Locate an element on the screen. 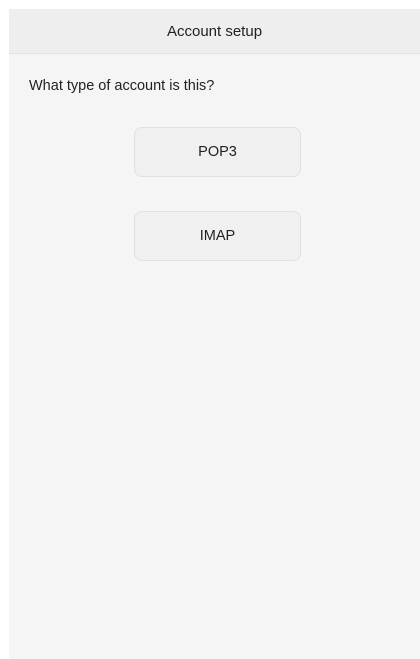 The width and height of the screenshot is (420, 659). page-title: Account setup is located at coordinates (214, 31).